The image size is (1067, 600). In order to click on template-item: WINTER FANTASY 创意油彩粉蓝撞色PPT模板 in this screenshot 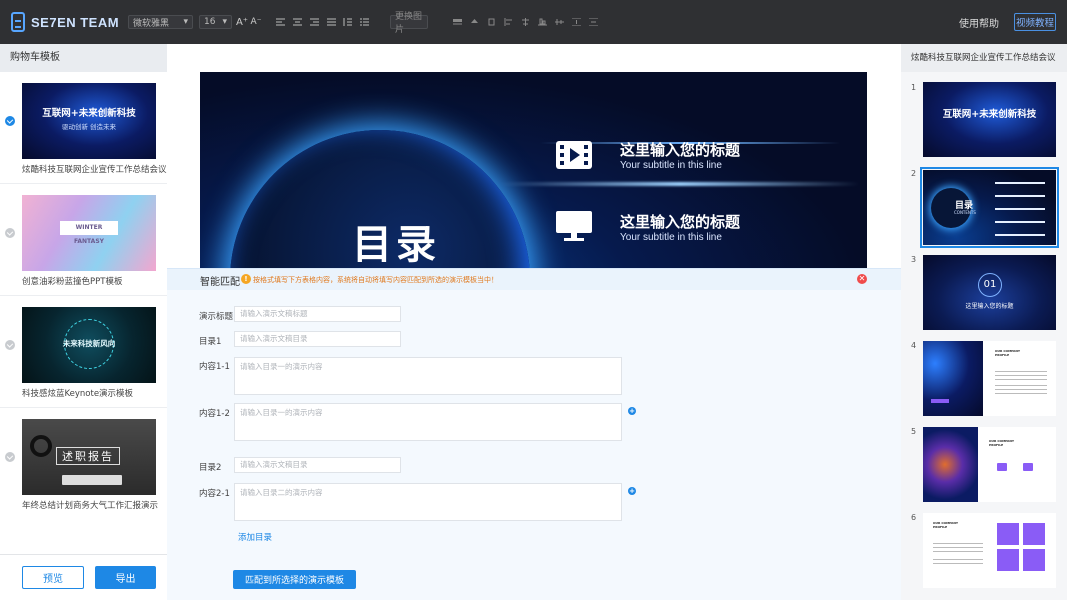, I will do `click(83, 240)`.